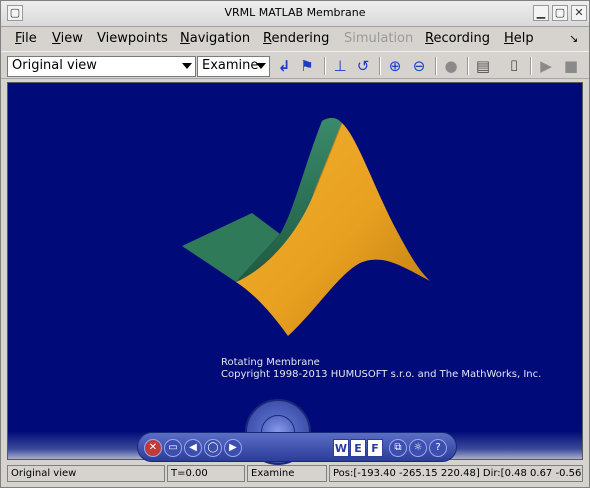 This screenshot has height=488, width=590. I want to click on undo-move-icon: ↺, so click(363, 66).